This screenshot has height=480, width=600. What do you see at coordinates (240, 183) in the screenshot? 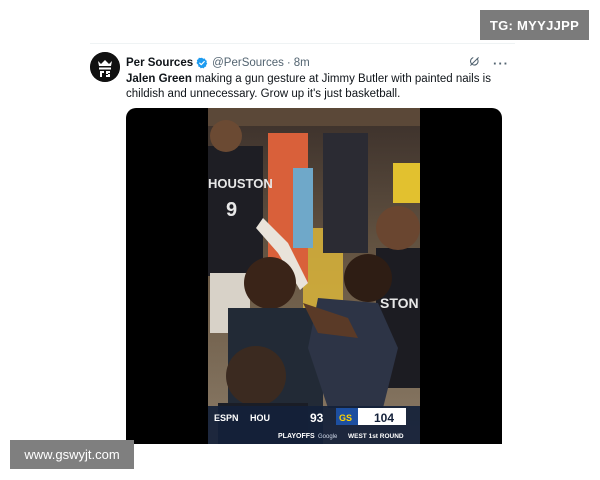
I see `jersey-text-left: HOUSTON` at bounding box center [240, 183].